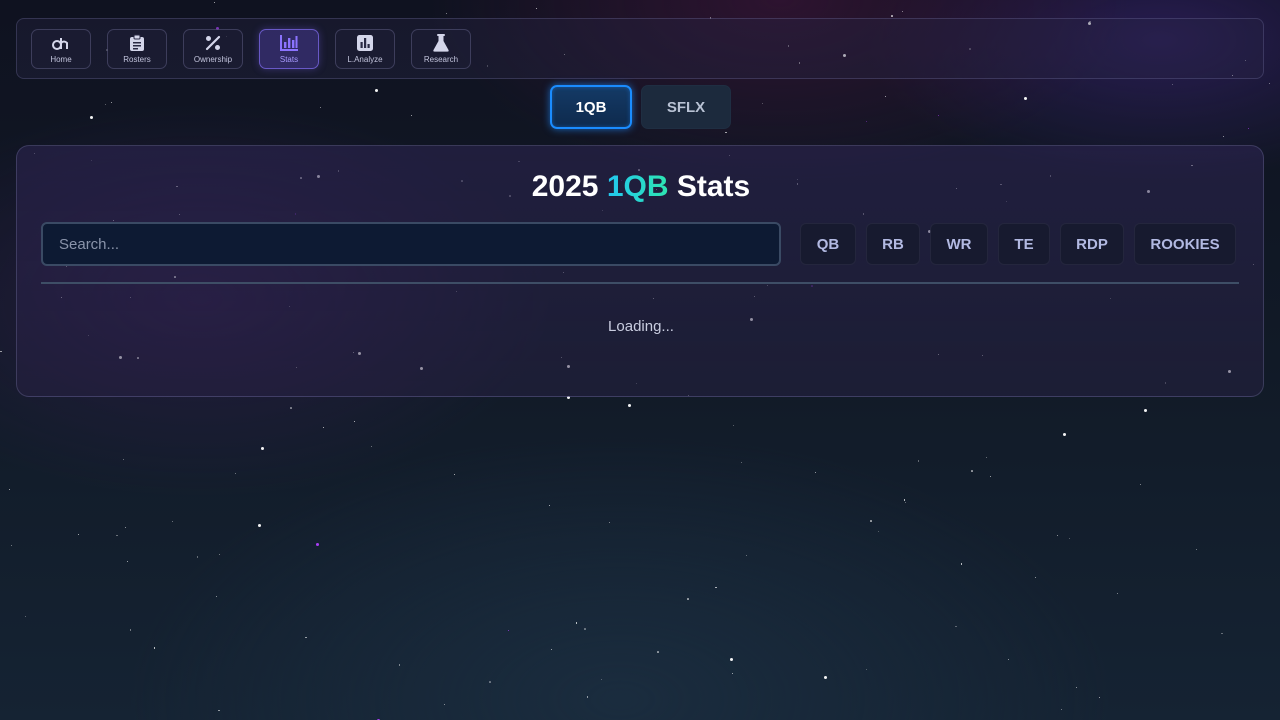  Describe the element at coordinates (713, 186) in the screenshot. I see `title-suffix: Stats` at that location.